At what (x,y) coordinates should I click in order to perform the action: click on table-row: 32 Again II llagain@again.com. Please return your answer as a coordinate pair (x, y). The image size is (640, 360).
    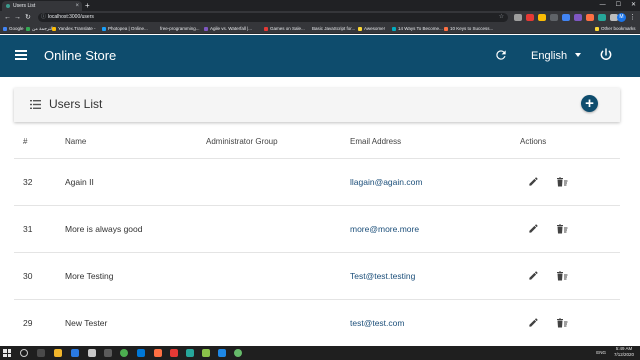
    Looking at the image, I should click on (317, 182).